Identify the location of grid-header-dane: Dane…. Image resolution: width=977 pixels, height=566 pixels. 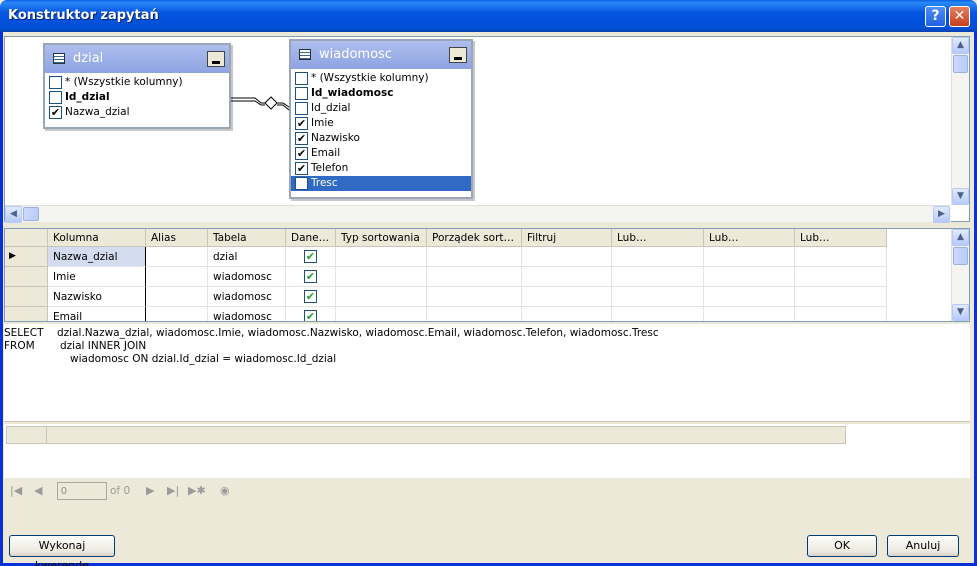
(311, 238).